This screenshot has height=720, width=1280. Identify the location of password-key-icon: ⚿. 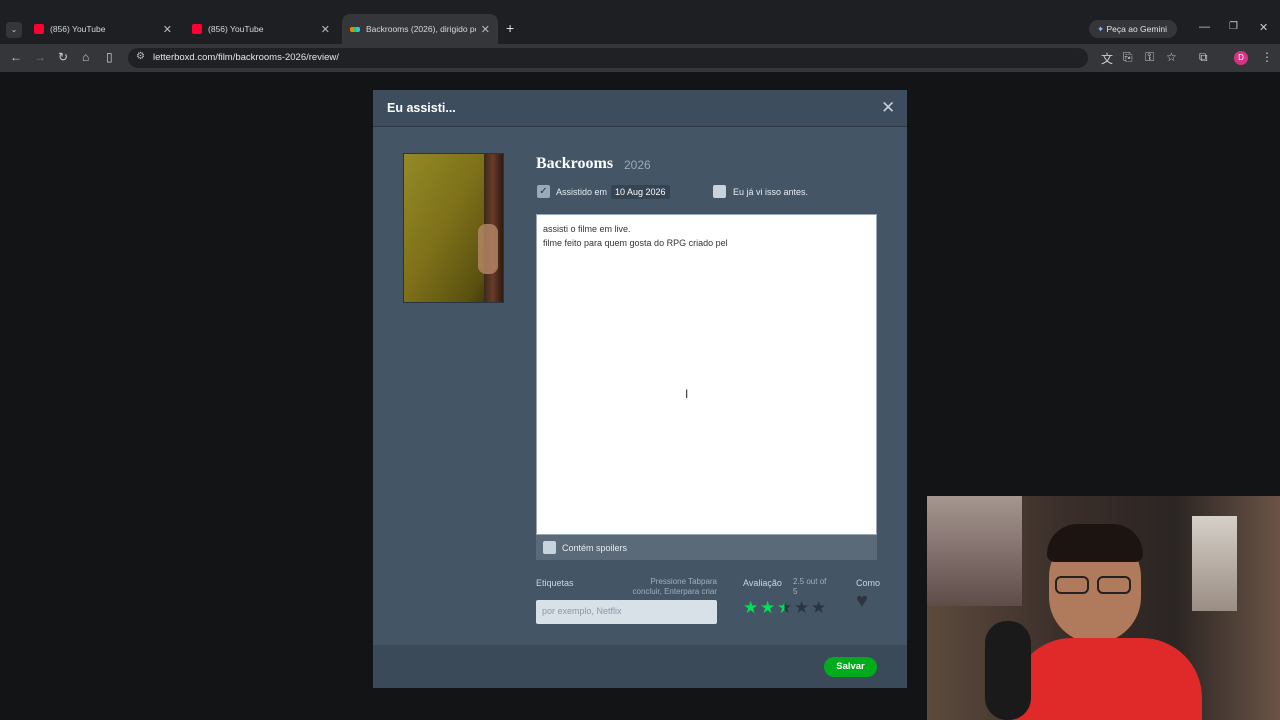
(1149, 57).